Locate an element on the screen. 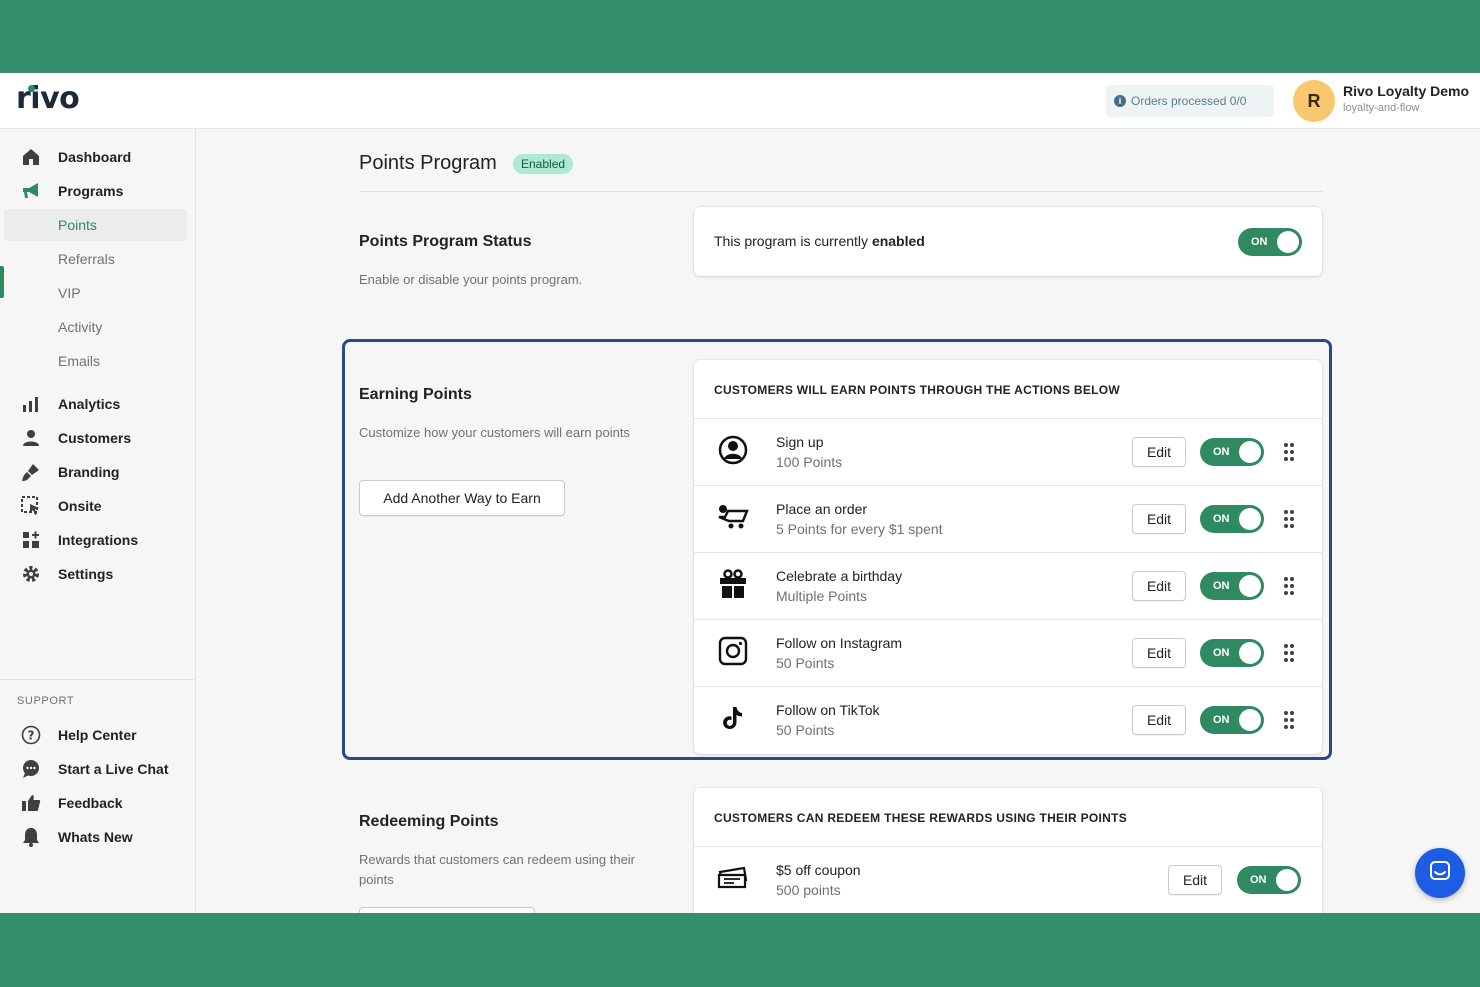  tiktok-icon is located at coordinates (733, 718).